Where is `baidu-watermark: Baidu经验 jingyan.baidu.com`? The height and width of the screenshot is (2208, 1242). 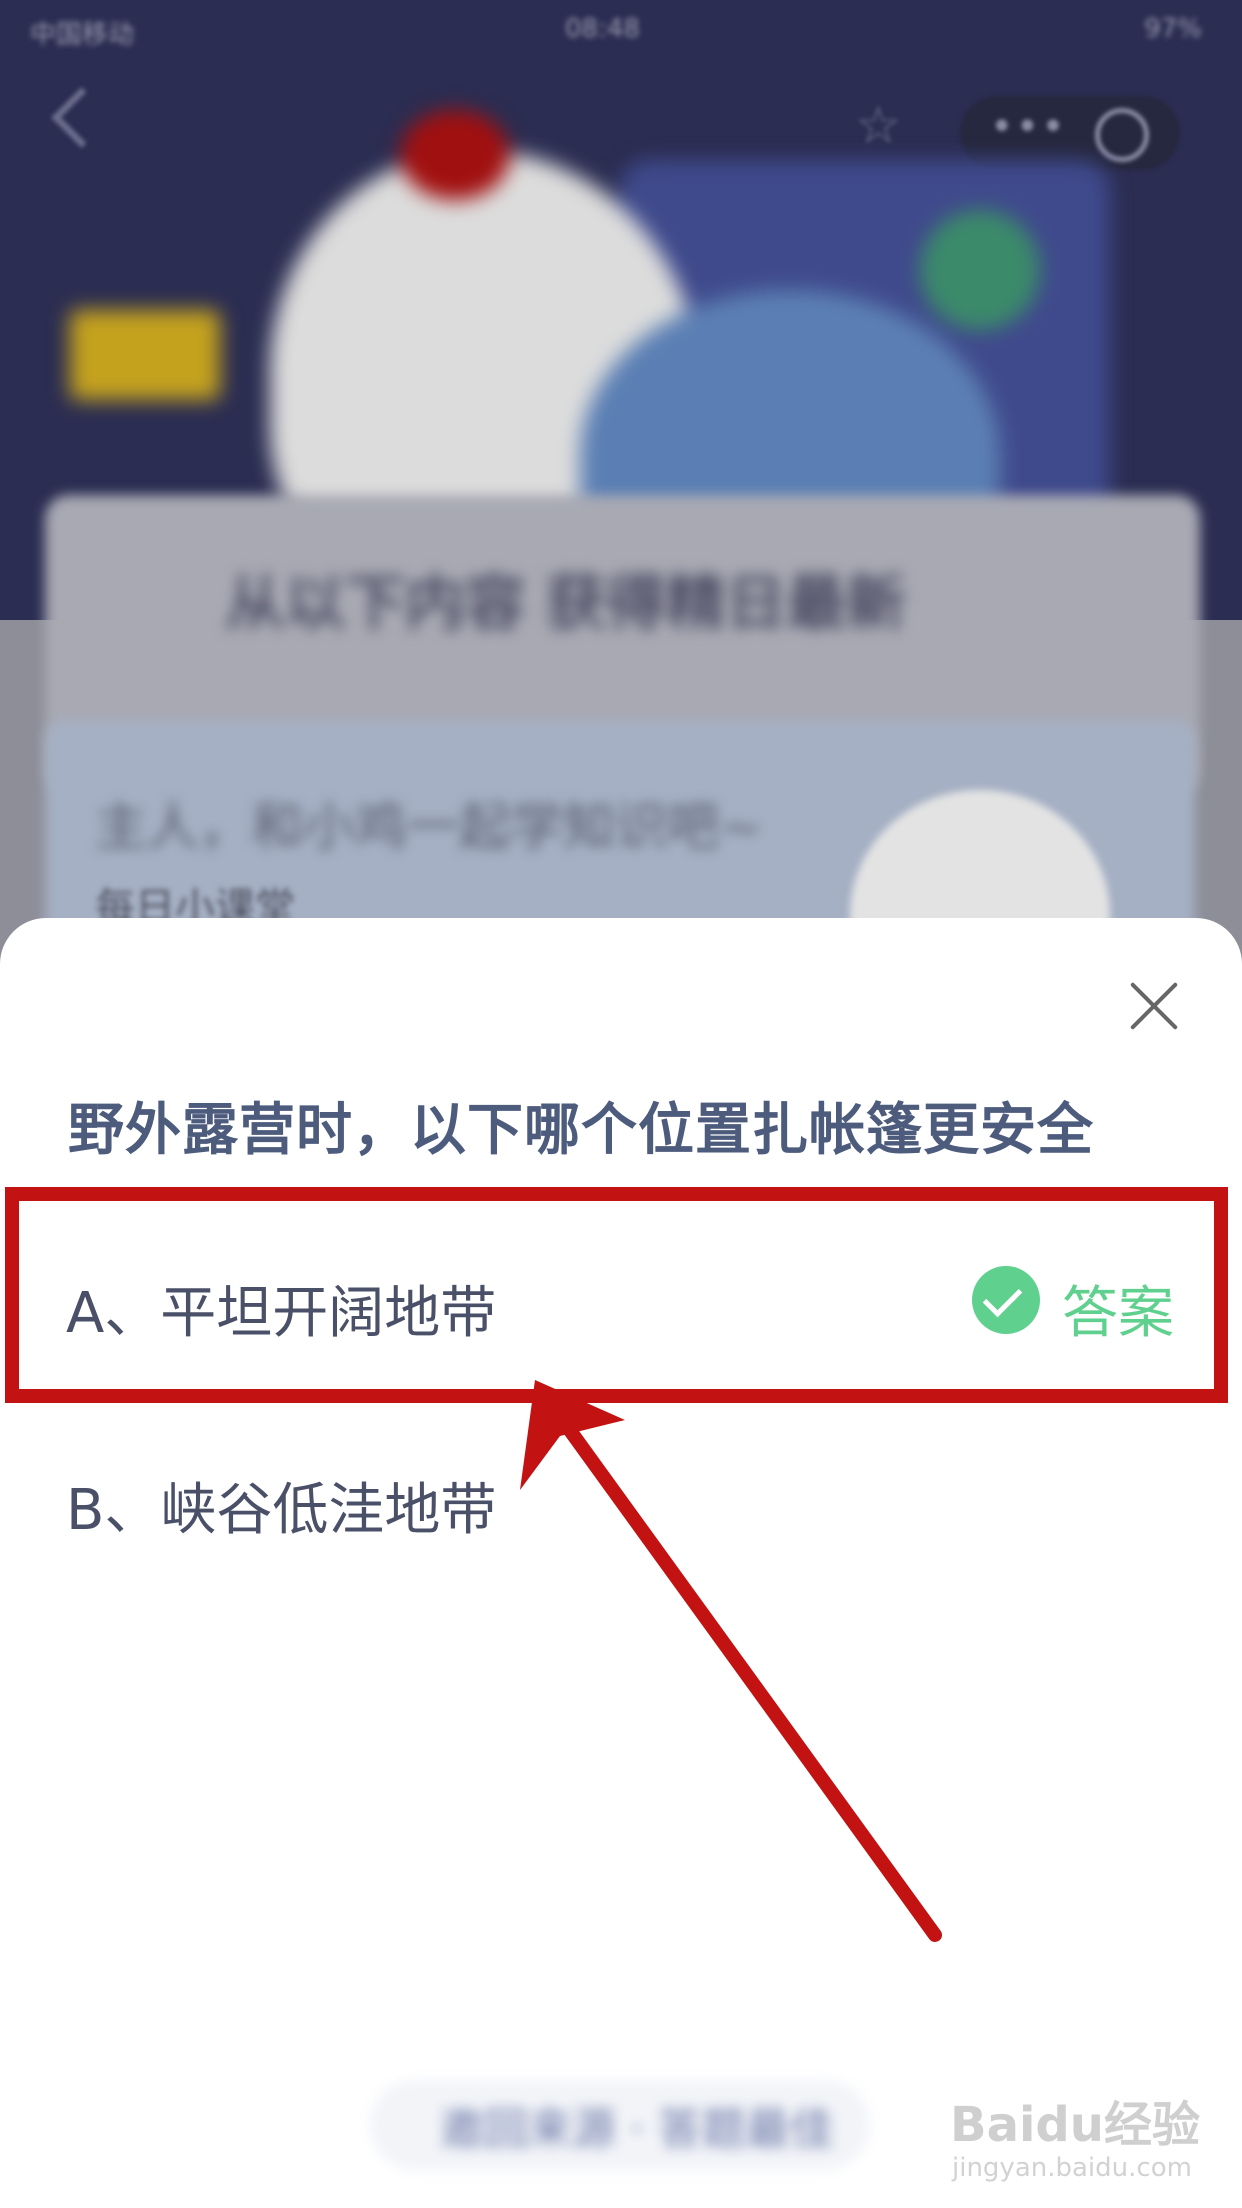 baidu-watermark: Baidu经验 jingyan.baidu.com is located at coordinates (1090, 2140).